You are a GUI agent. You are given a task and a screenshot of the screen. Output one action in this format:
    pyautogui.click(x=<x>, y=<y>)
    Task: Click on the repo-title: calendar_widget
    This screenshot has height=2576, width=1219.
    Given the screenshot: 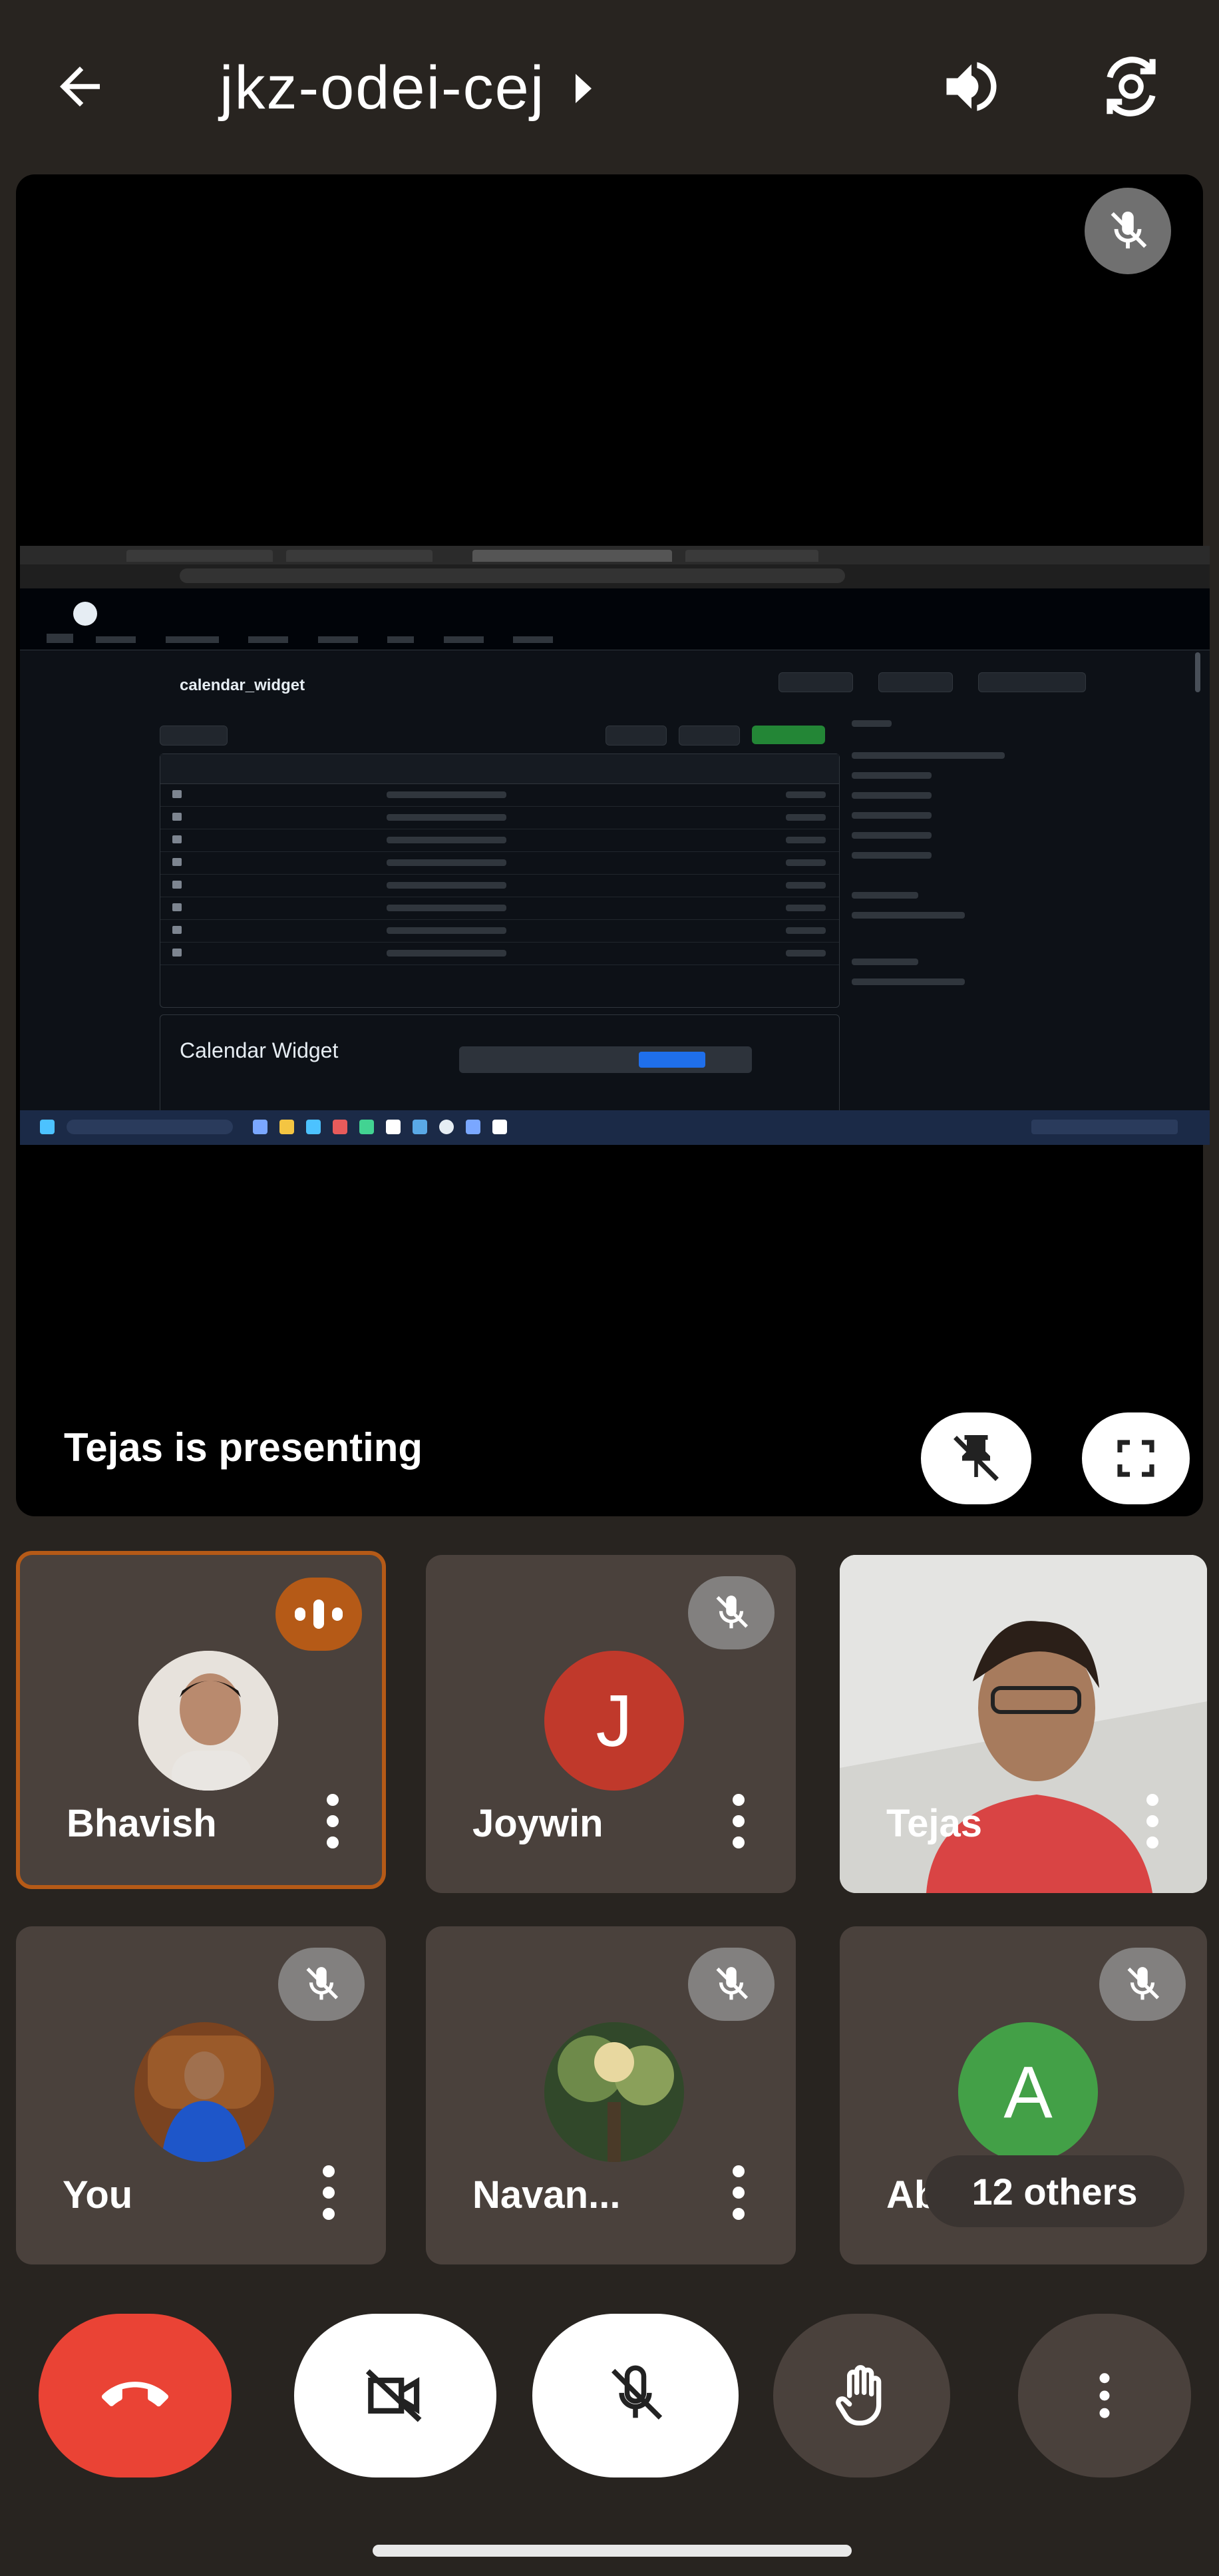 What is the action you would take?
    pyautogui.click(x=242, y=685)
    